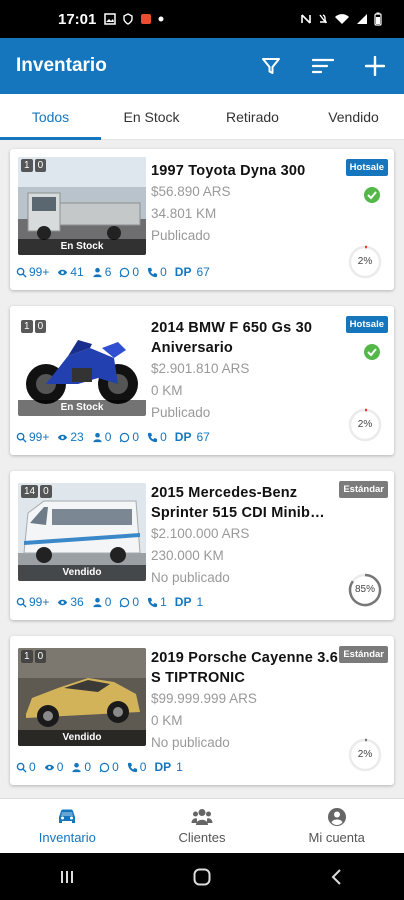 The width and height of the screenshot is (404, 900). Describe the element at coordinates (244, 668) in the screenshot. I see `vehicle-title: 2019 Porsche Cayenne 3.6 S TIPTRONIC` at that location.